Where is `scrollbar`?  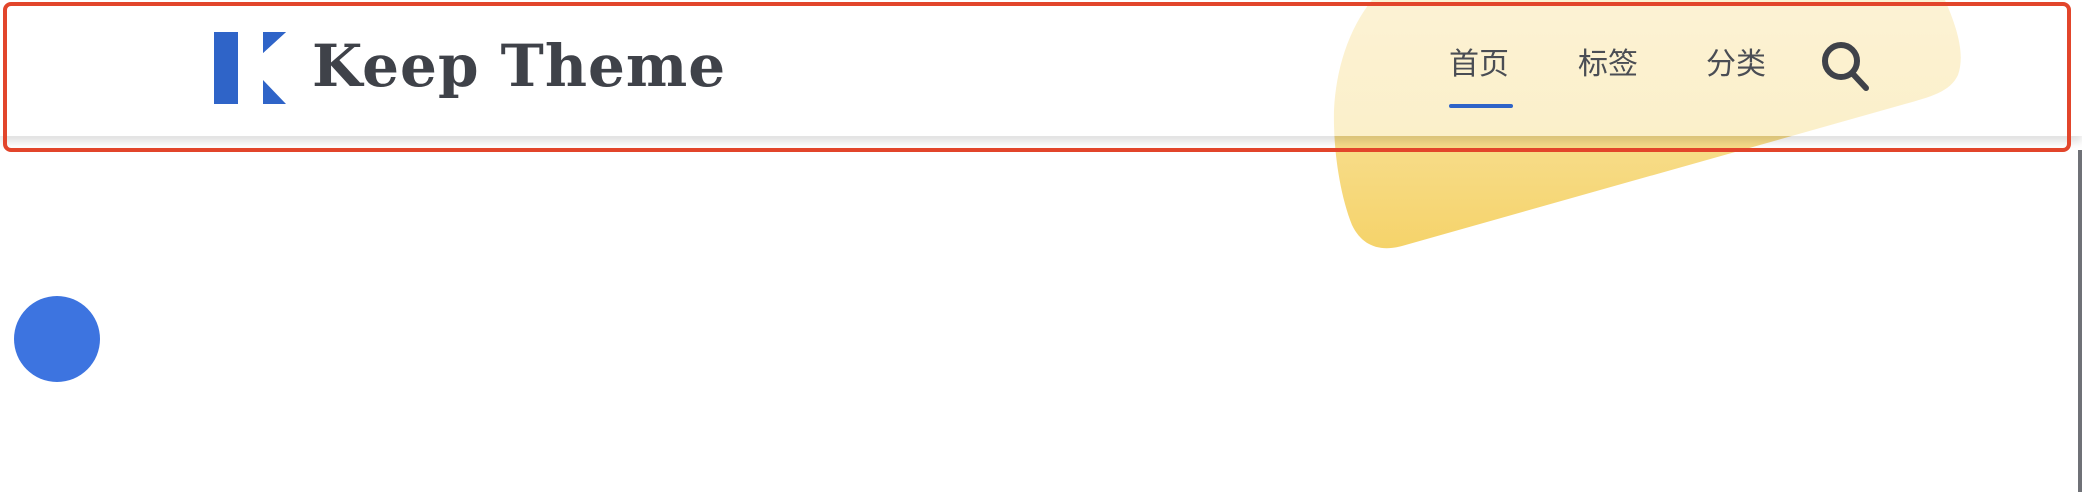 scrollbar is located at coordinates (2080, 321).